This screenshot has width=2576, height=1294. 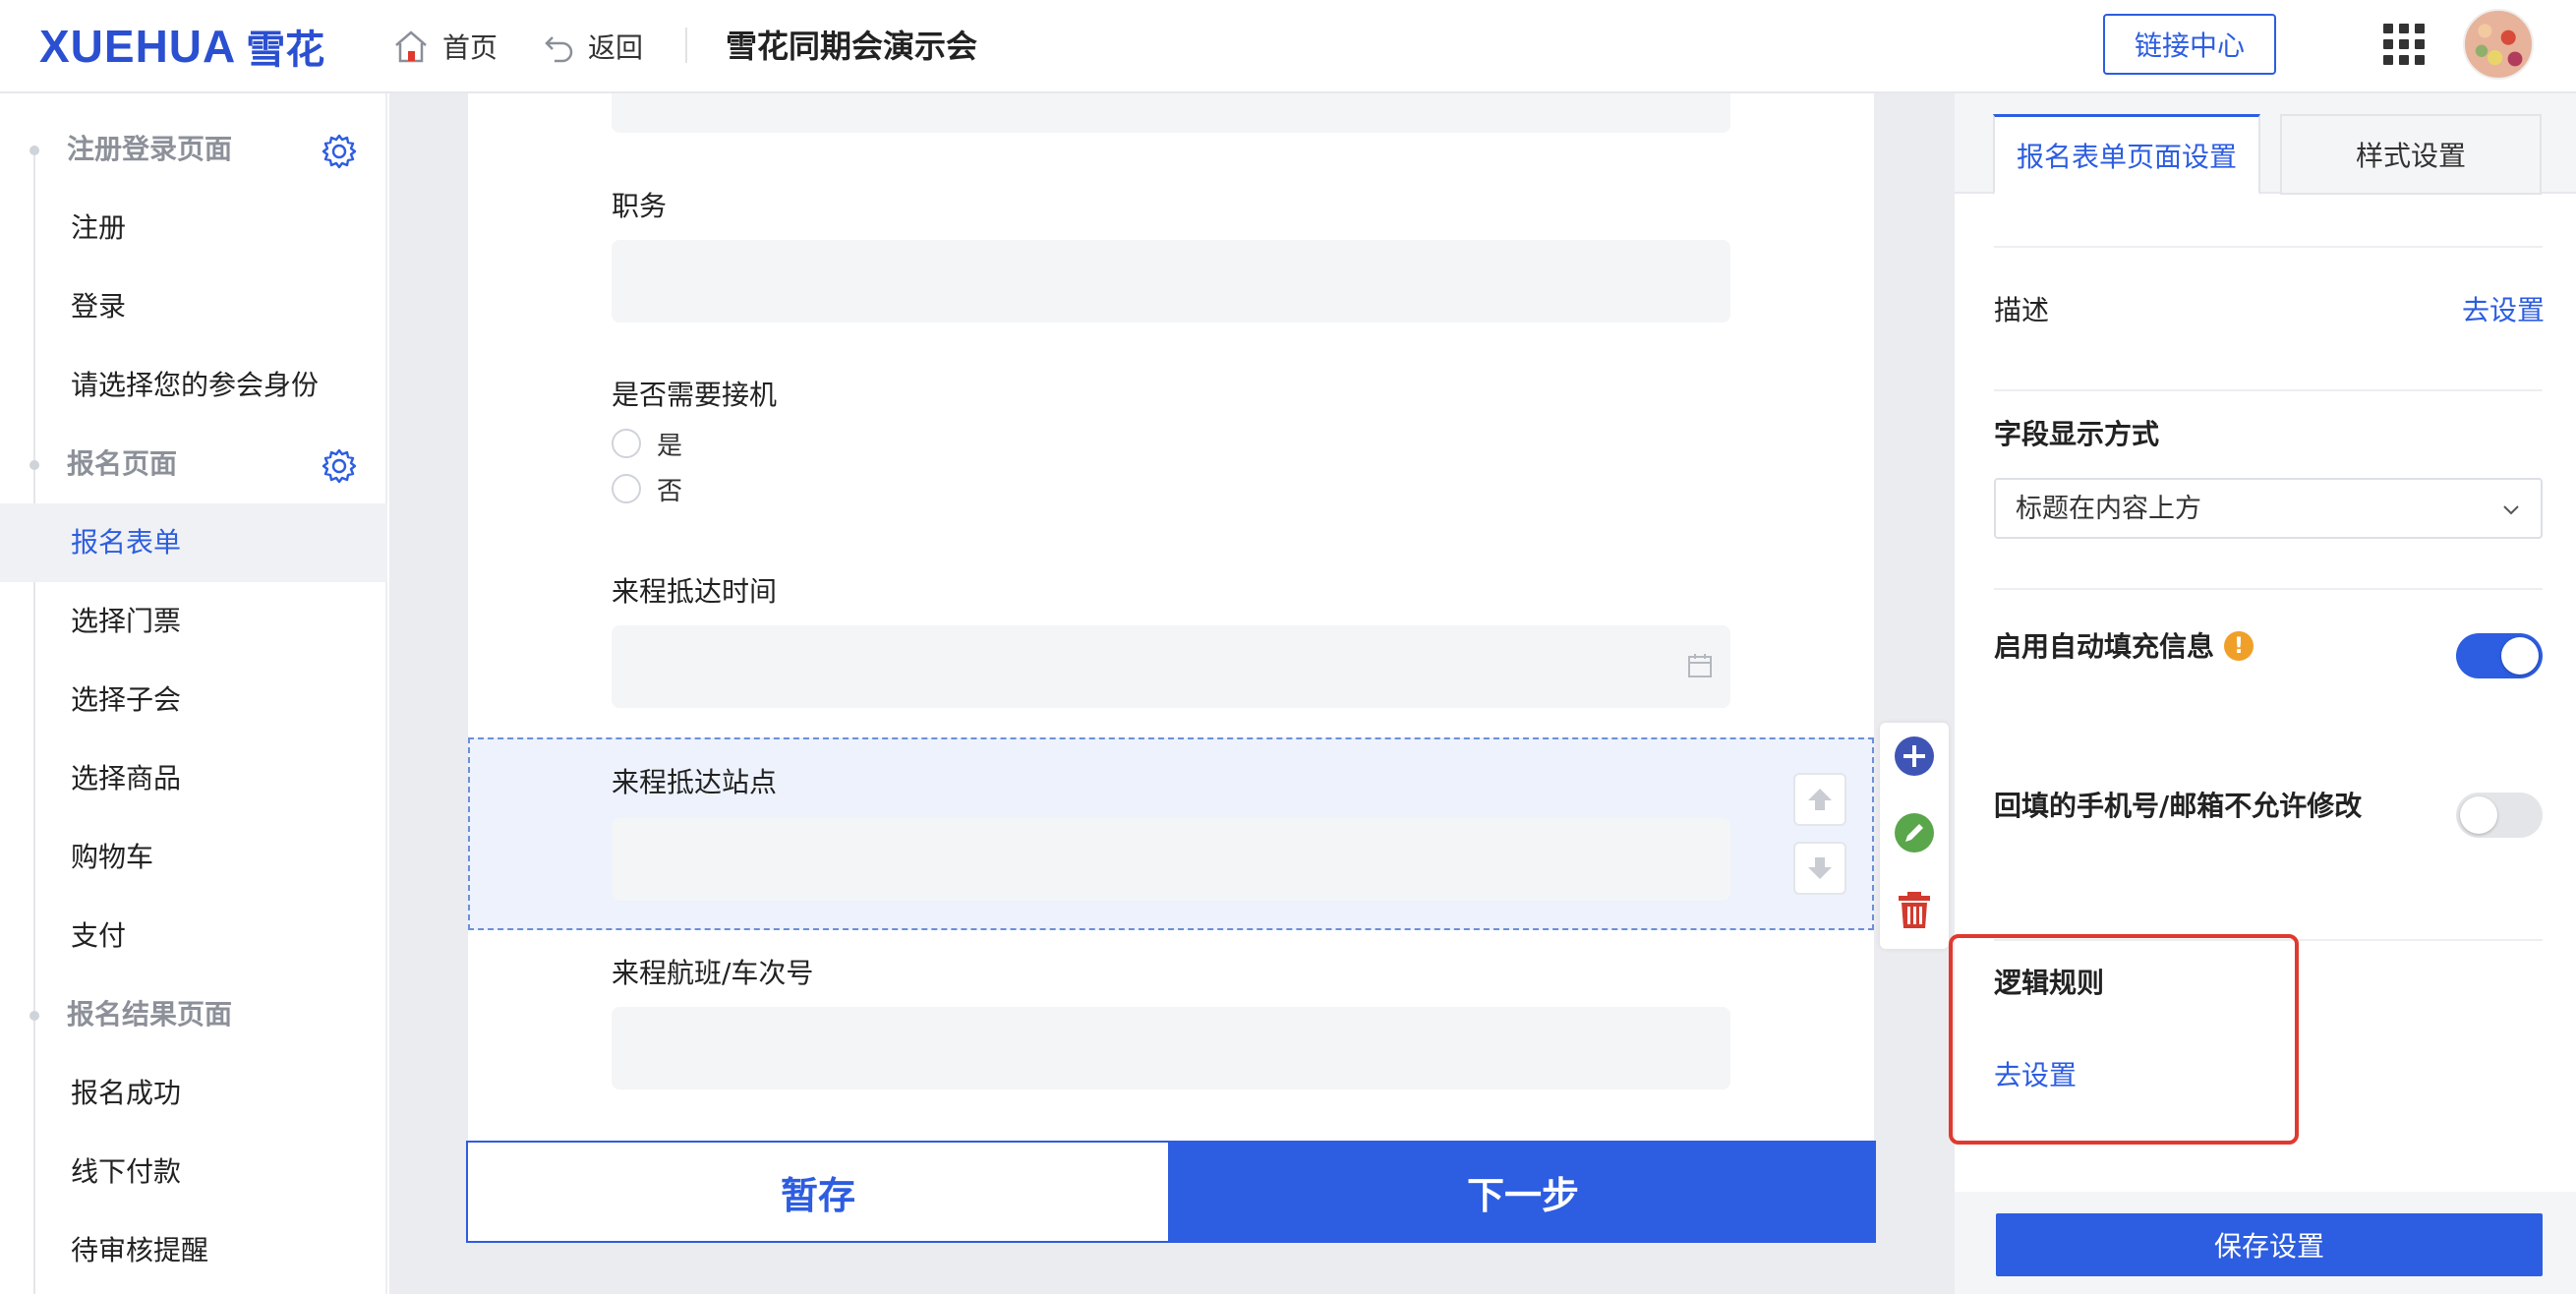 I want to click on save-draft-button: 暂存, so click(x=818, y=1192).